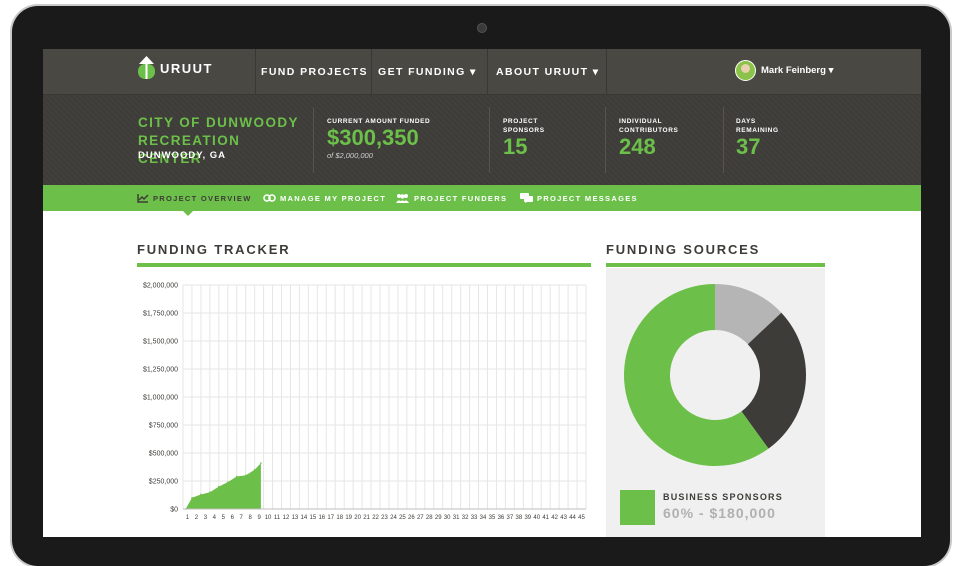 The width and height of the screenshot is (954, 566). I want to click on x-tick-label: 40, so click(536, 518).